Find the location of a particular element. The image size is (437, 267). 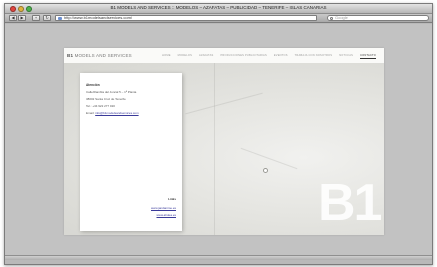

close-window-button is located at coordinates (13, 9).